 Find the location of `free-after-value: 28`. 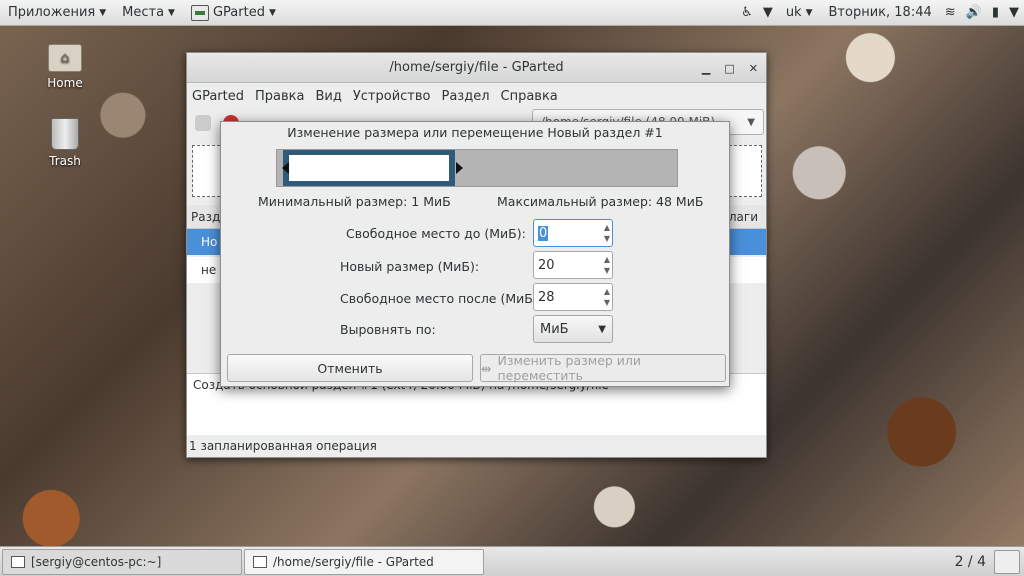

free-after-value: 28 is located at coordinates (546, 297).